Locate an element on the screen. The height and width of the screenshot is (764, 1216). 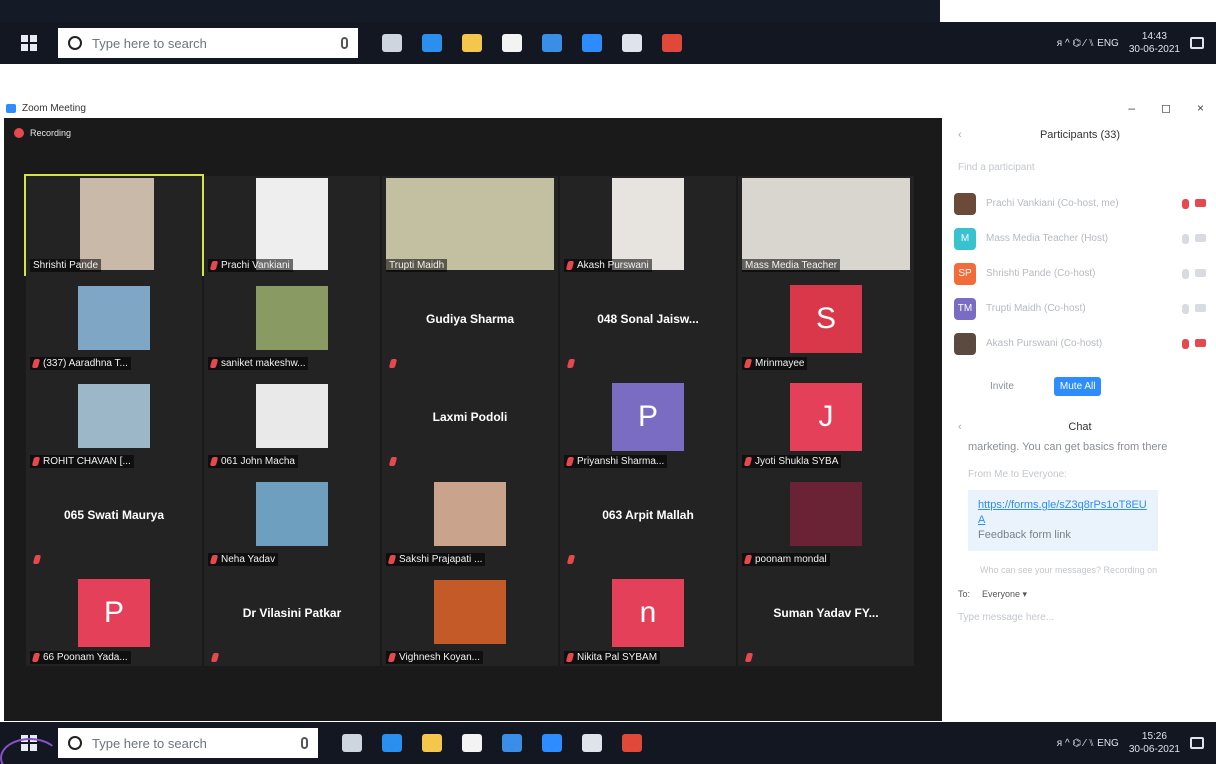
participant-tile: J Jyoti Shukla SYBA is located at coordinates (826, 421).